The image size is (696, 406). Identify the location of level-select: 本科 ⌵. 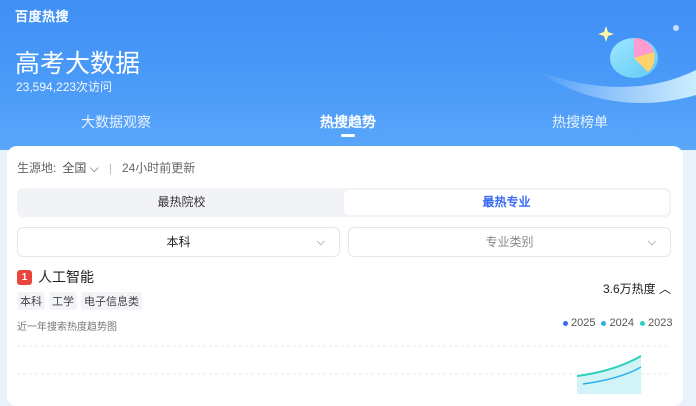
(178, 242).